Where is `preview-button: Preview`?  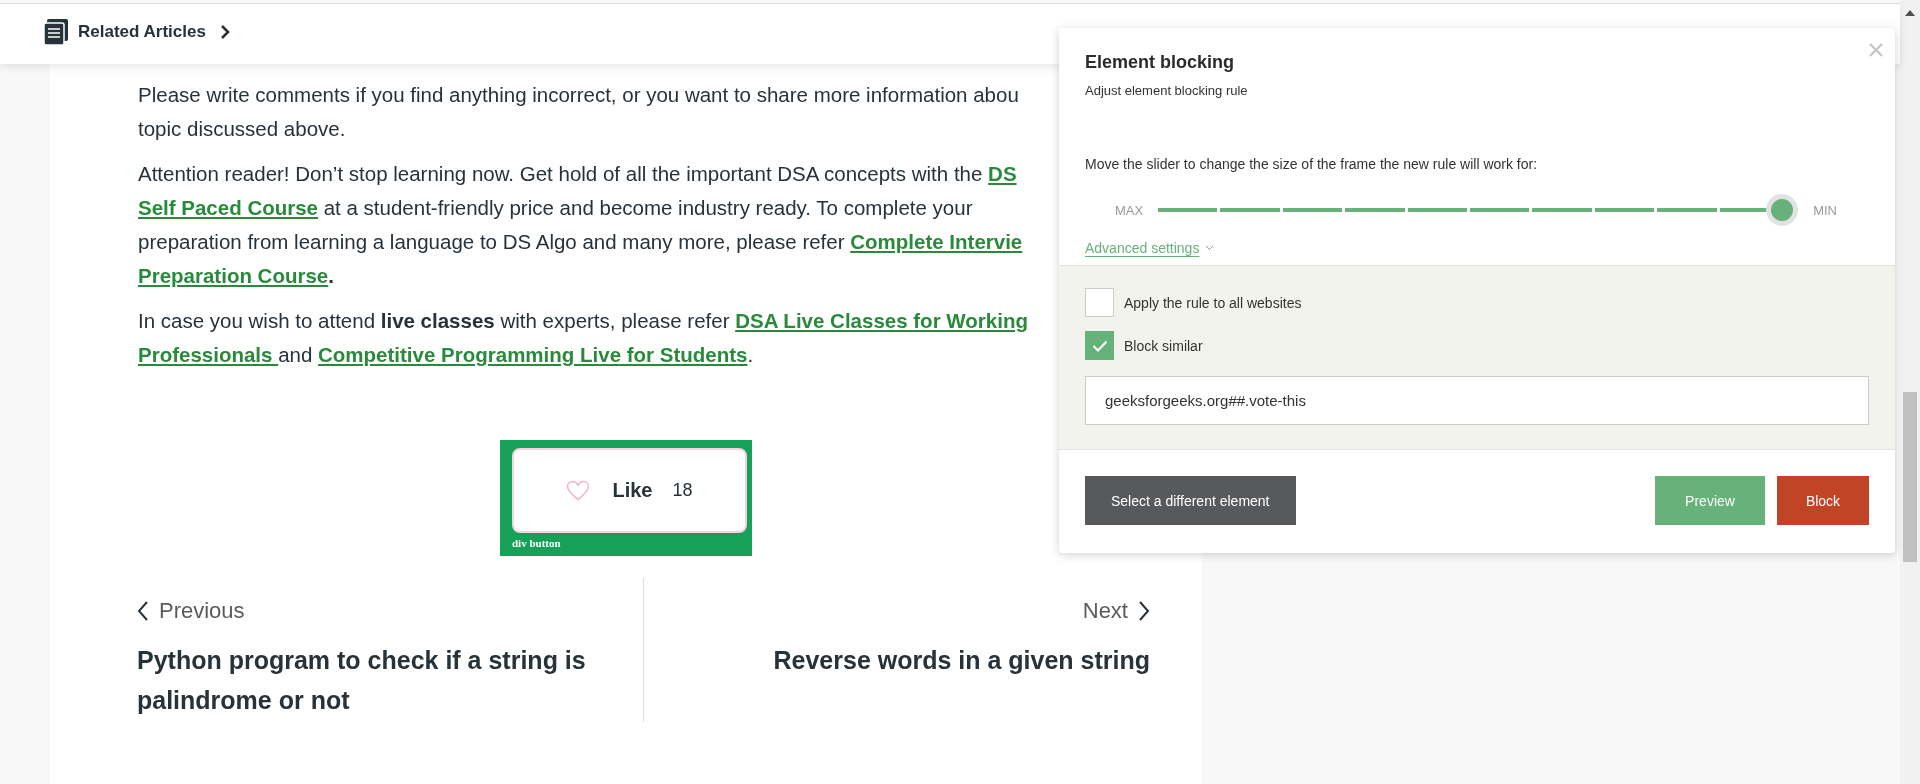 preview-button: Preview is located at coordinates (1710, 500).